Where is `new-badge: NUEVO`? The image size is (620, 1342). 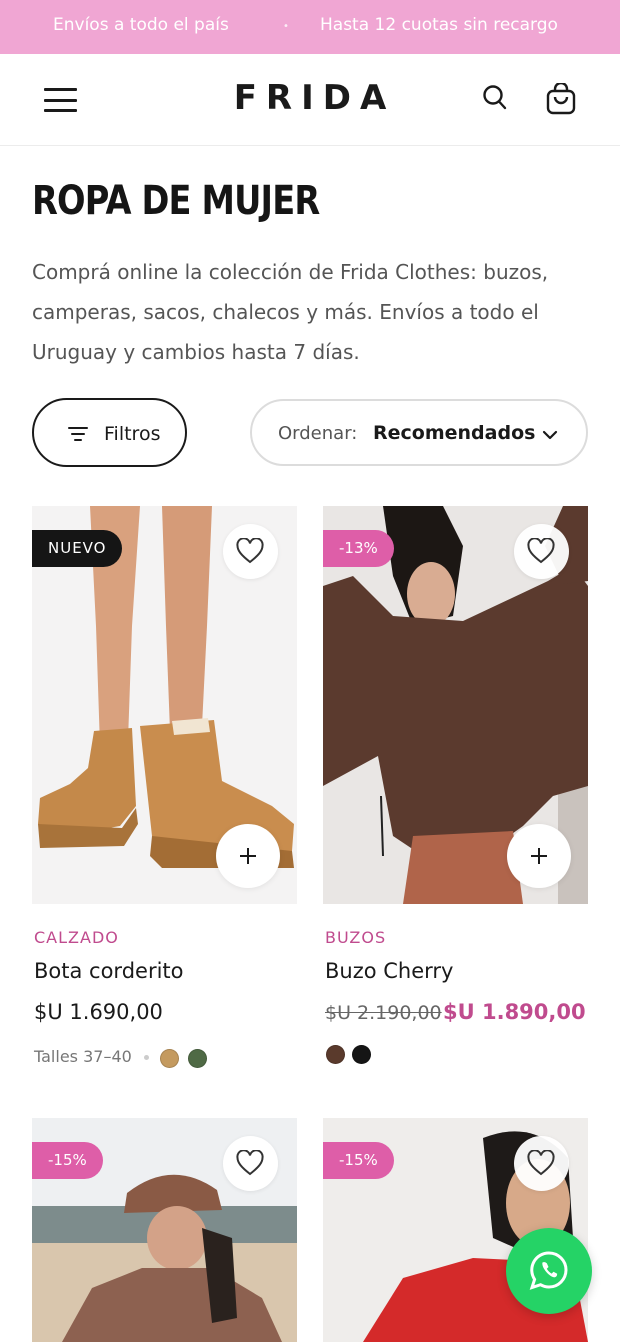
new-badge: NUEVO is located at coordinates (77, 548).